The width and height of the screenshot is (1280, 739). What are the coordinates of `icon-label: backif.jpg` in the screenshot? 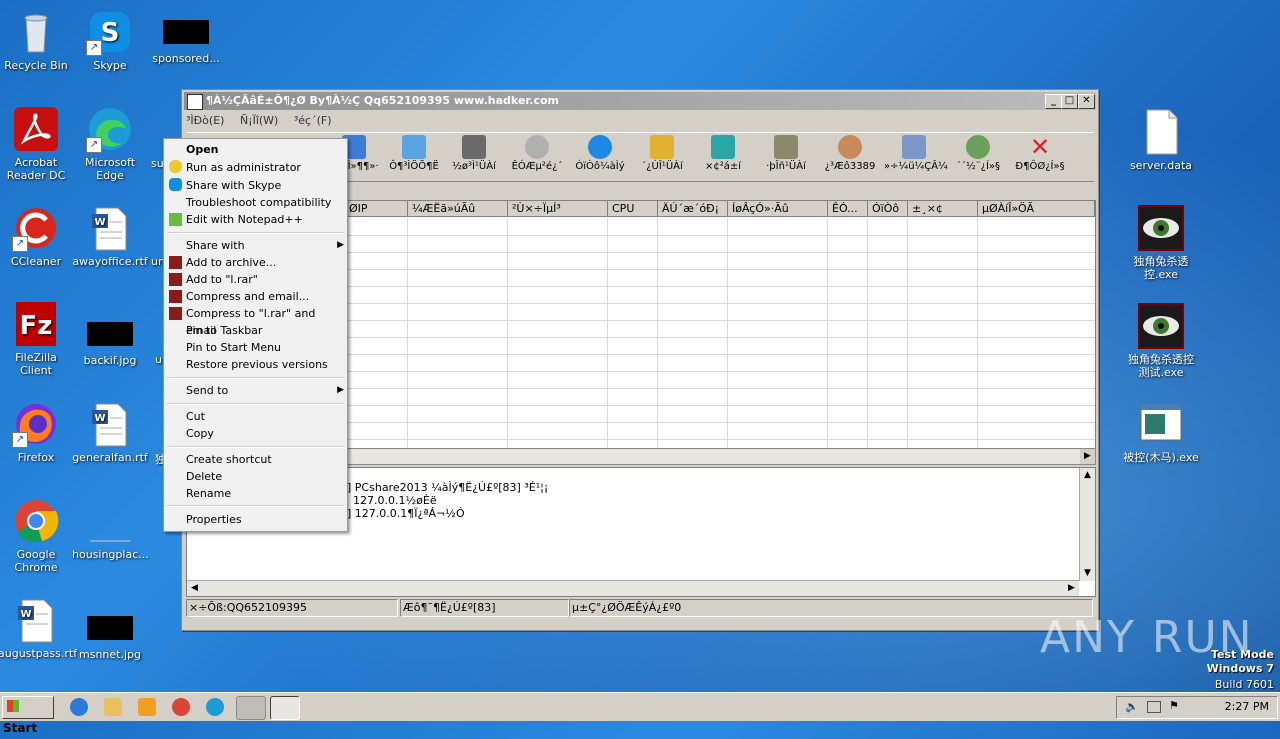 It's located at (110, 360).